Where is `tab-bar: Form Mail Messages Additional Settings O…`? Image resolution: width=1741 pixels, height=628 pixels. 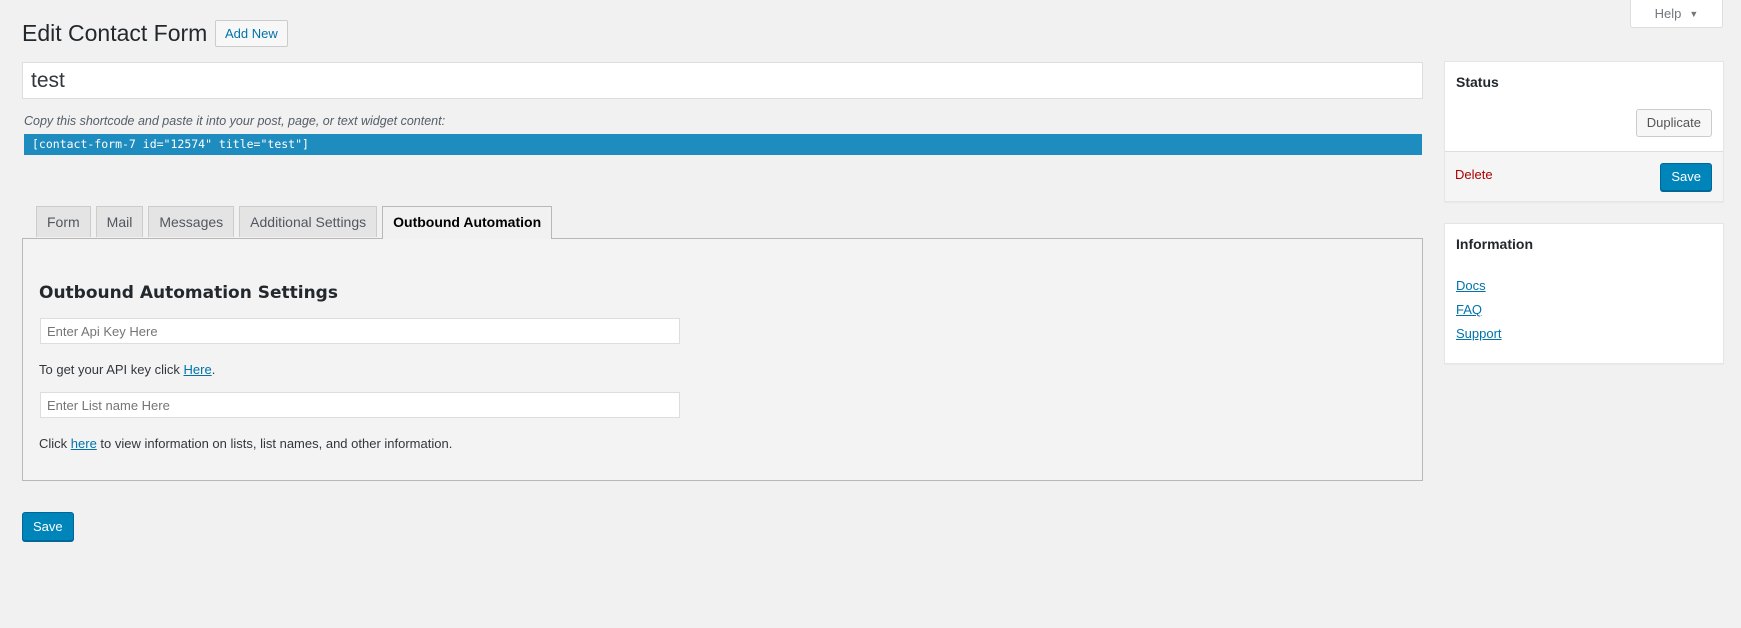
tab-bar: Form Mail Messages Additional Settings O… is located at coordinates (294, 222).